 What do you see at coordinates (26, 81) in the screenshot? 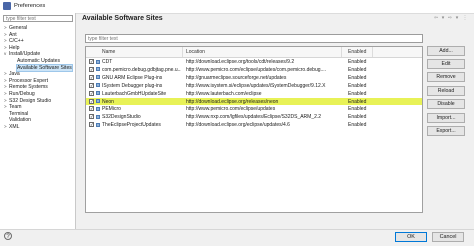
I see `tree-item: > Processor Expert` at bounding box center [26, 81].